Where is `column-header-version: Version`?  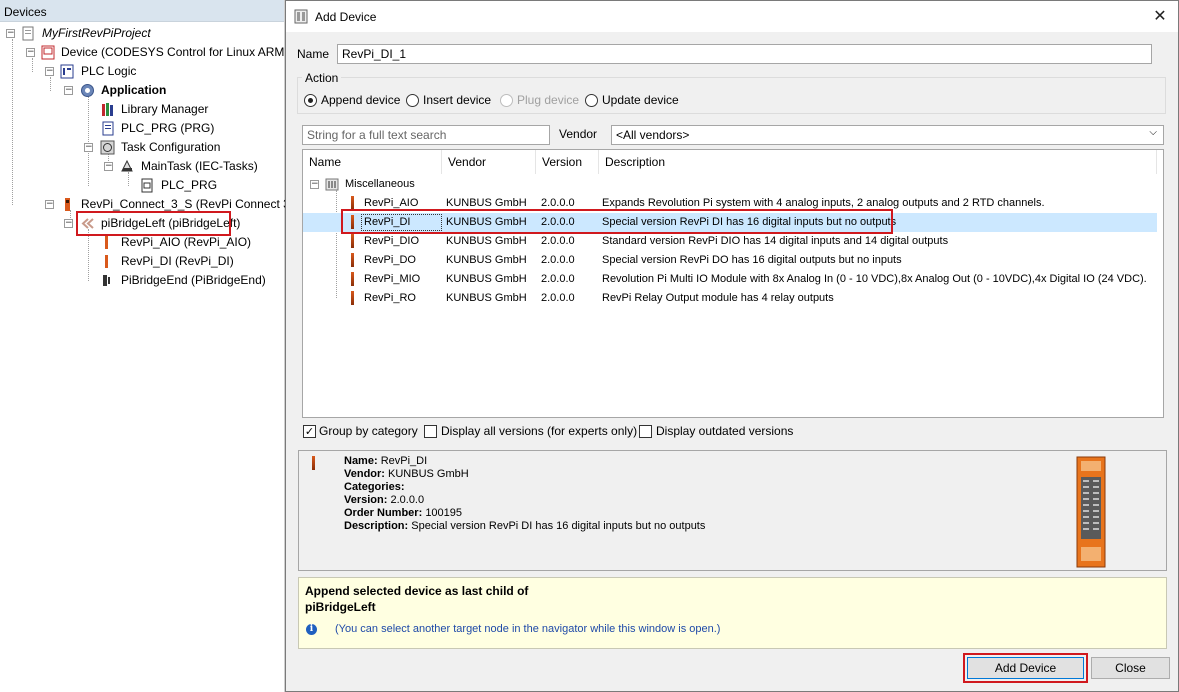 column-header-version: Version is located at coordinates (567, 162).